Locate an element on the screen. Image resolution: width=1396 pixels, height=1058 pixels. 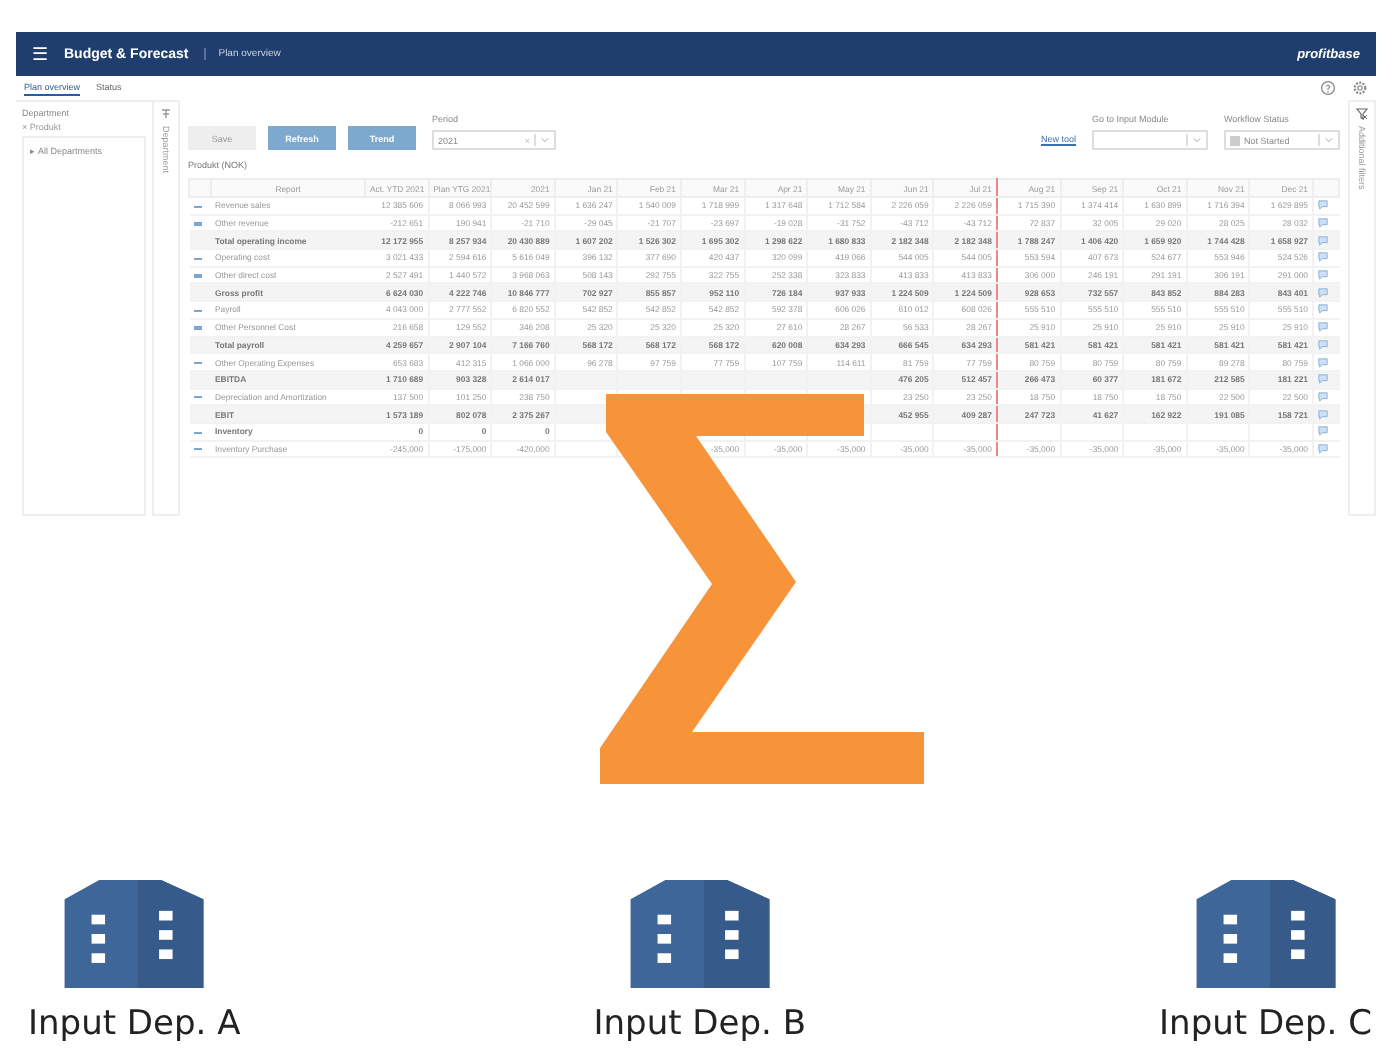
settings-icon is located at coordinates (1360, 88).